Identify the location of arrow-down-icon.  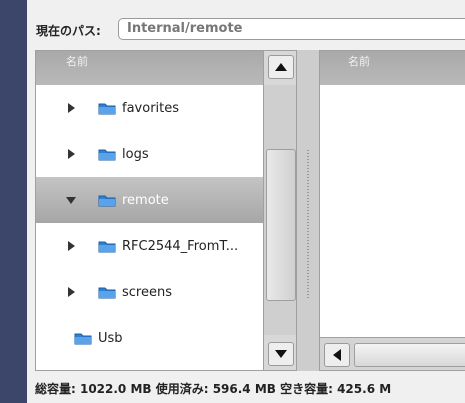
(281, 354).